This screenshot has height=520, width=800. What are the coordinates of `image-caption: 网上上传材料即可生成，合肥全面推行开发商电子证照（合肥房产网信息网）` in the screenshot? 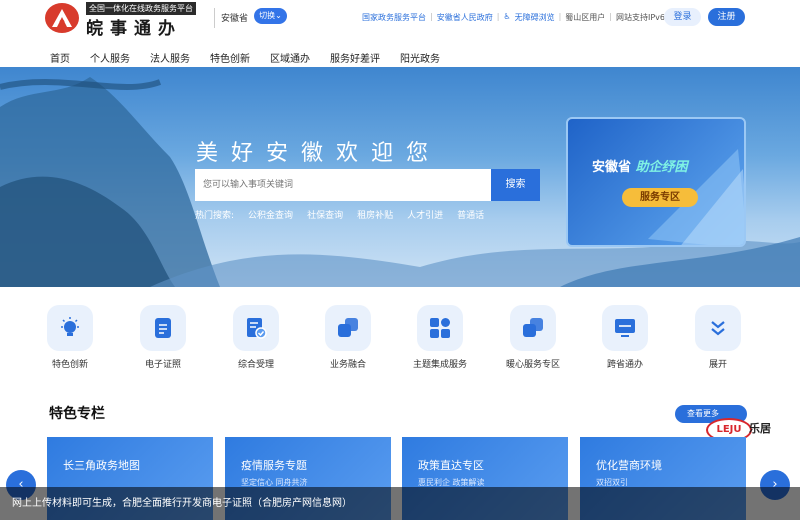 It's located at (400, 503).